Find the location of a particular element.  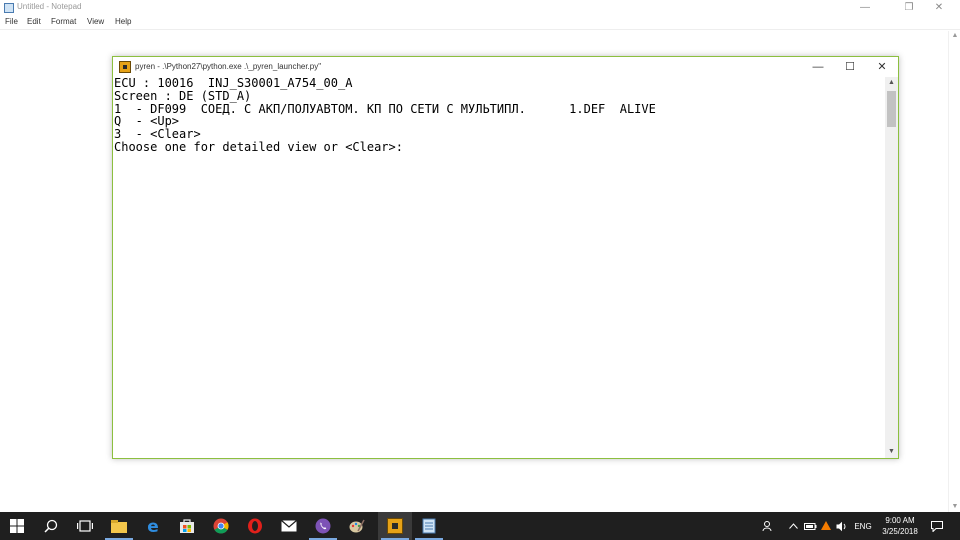

taskbar-mail is located at coordinates (289, 526).